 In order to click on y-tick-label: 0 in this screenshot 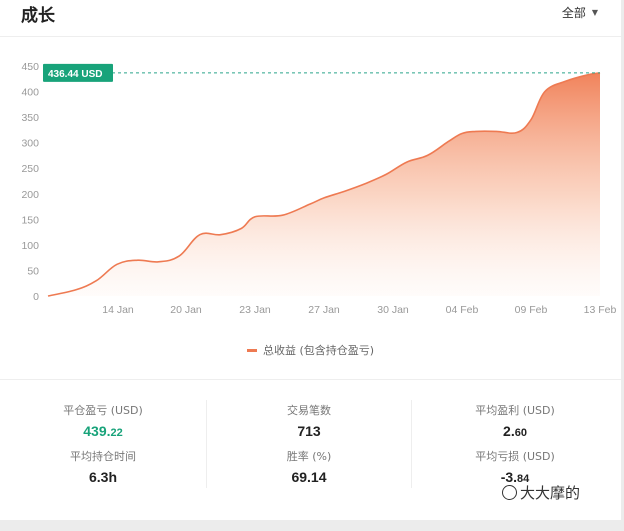, I will do `click(36, 297)`.